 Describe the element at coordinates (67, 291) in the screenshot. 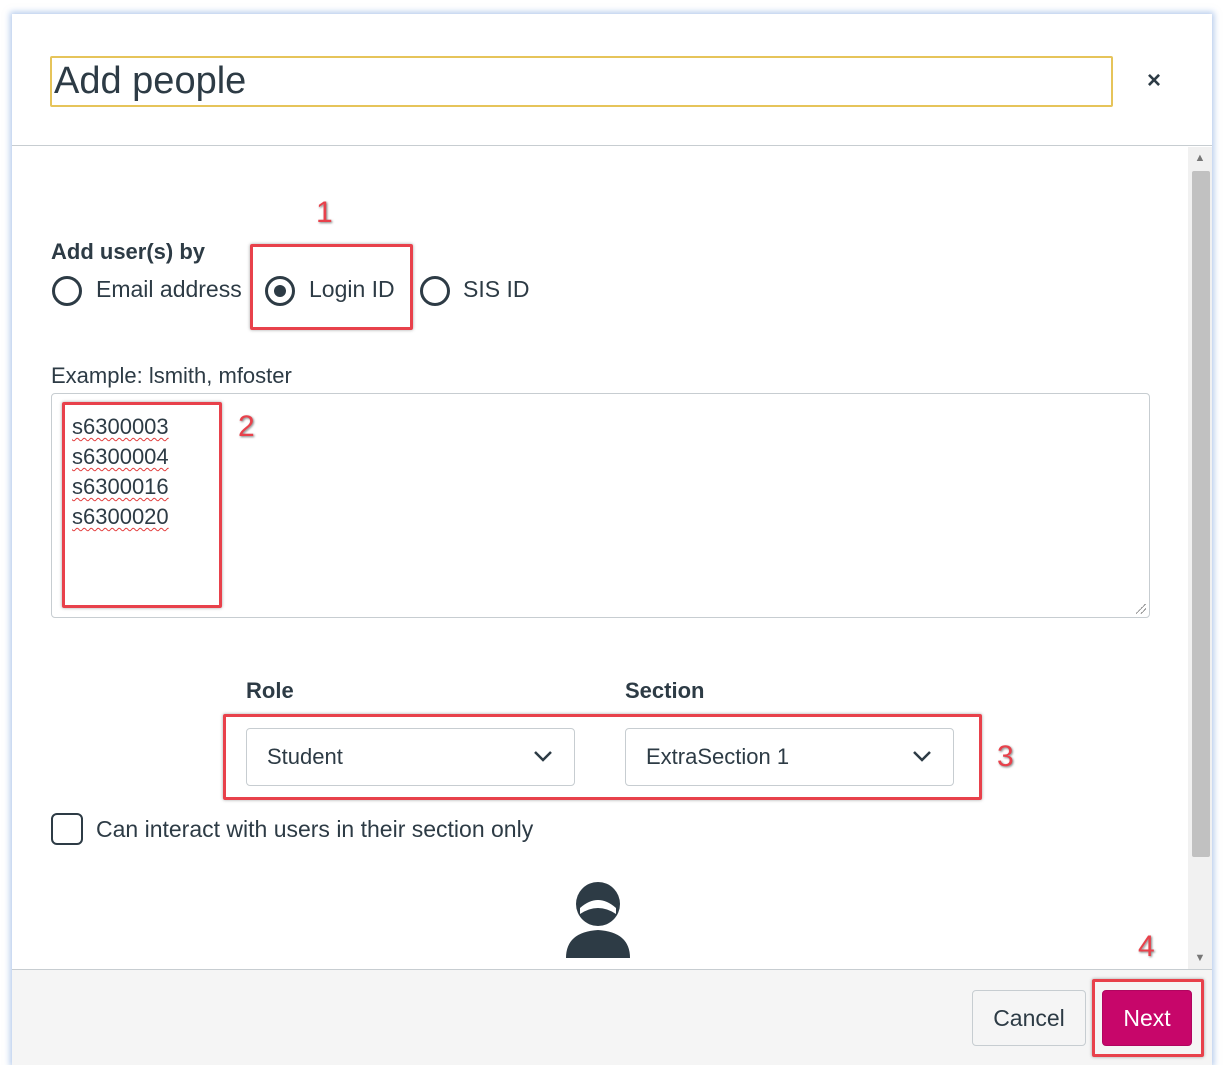

I see `radio-email-address` at that location.